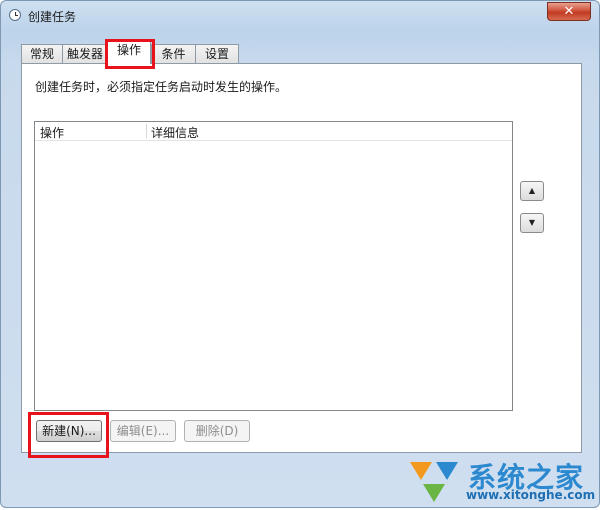  I want to click on highlight-actions-tab, so click(130, 54).